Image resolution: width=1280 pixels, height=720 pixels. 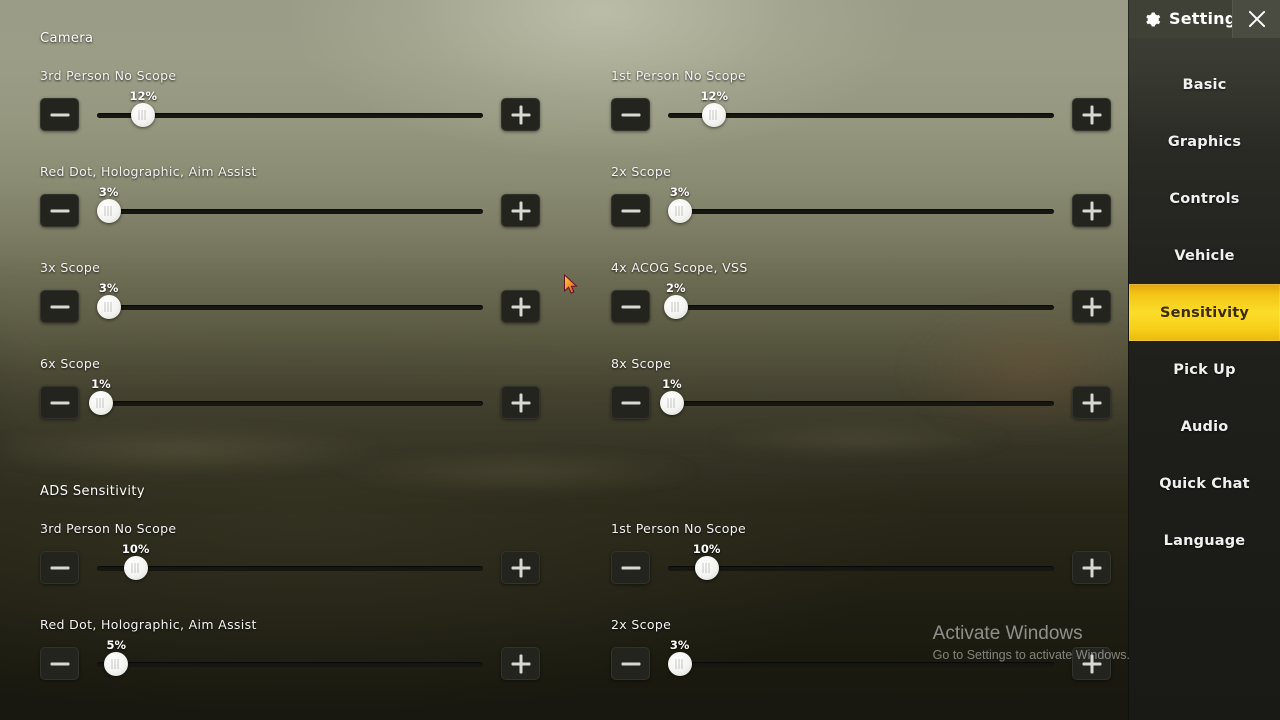 What do you see at coordinates (675, 300) in the screenshot?
I see `slider-thumb: 2%` at bounding box center [675, 300].